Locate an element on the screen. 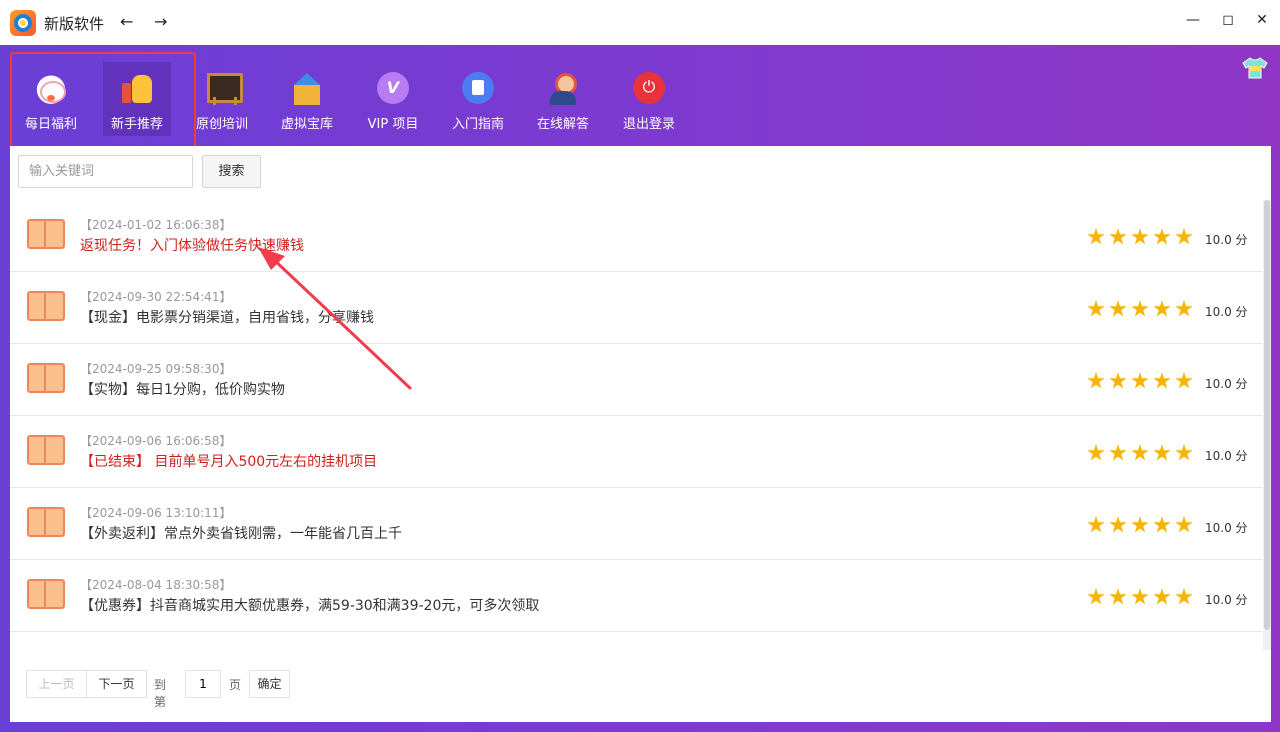  item-timestamp: 【2024-08-04 18:30:58】 is located at coordinates (156, 585).